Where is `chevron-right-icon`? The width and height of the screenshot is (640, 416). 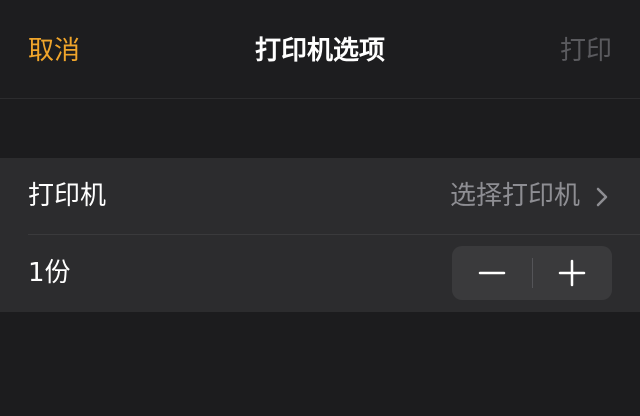
chevron-right-icon is located at coordinates (602, 197).